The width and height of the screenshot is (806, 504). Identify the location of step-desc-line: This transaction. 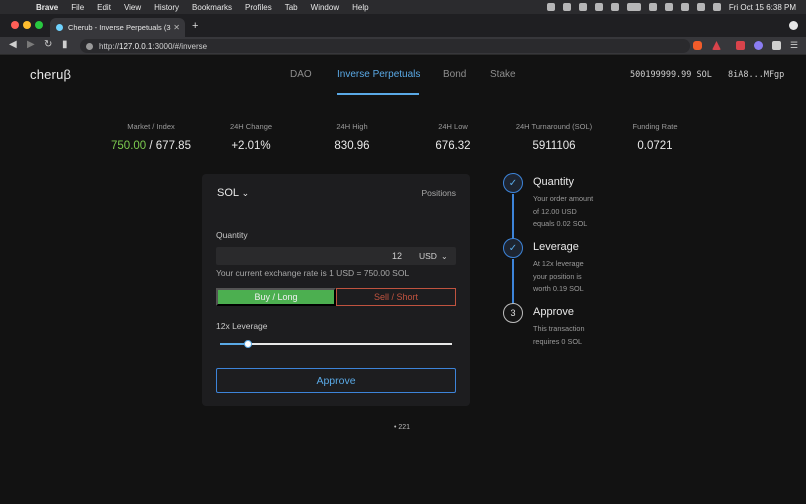
(559, 328).